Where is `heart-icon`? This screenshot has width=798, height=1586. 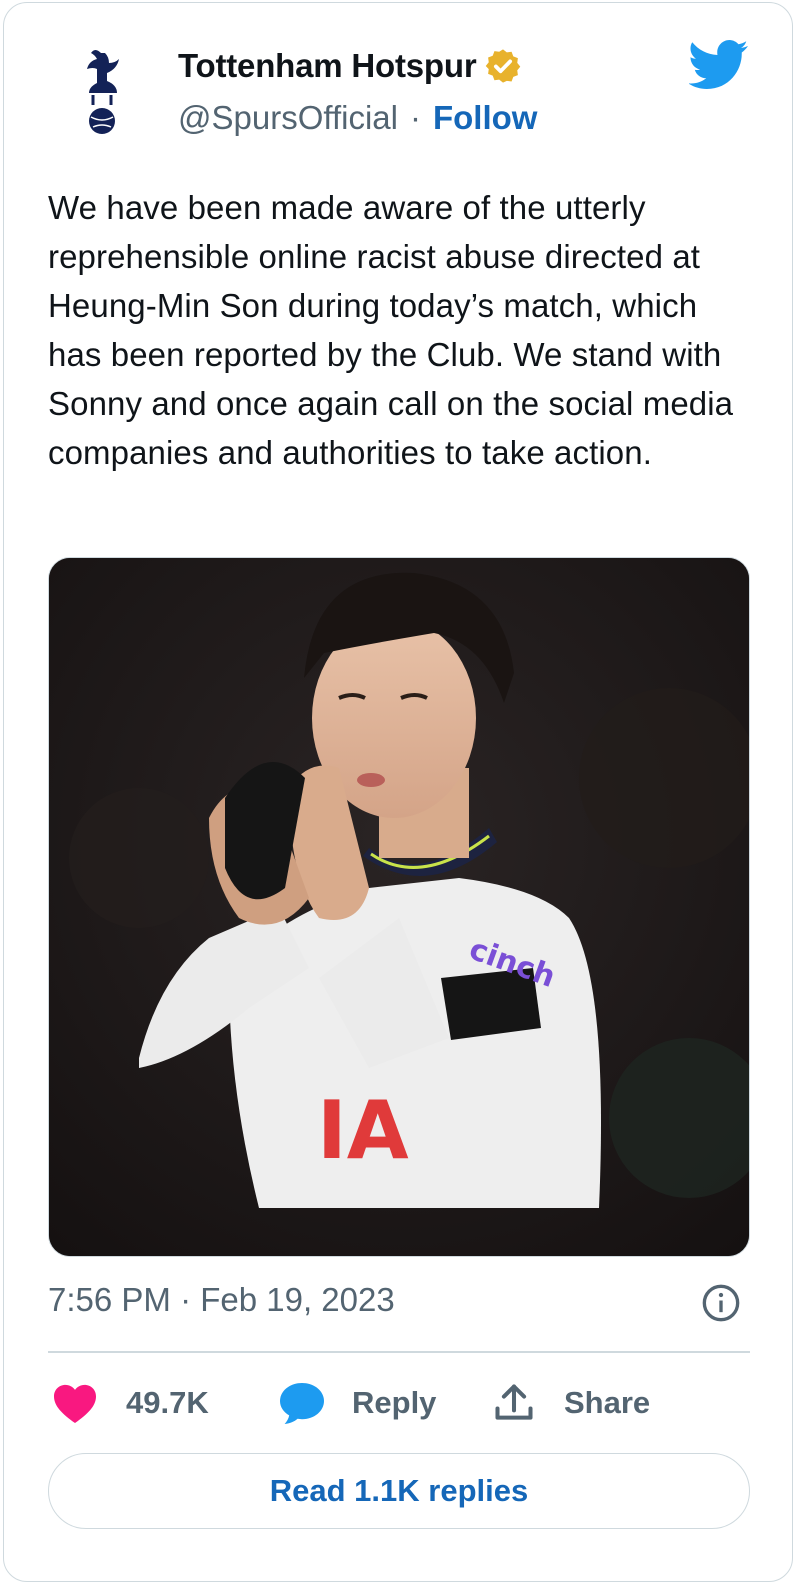
heart-icon is located at coordinates (75, 1404).